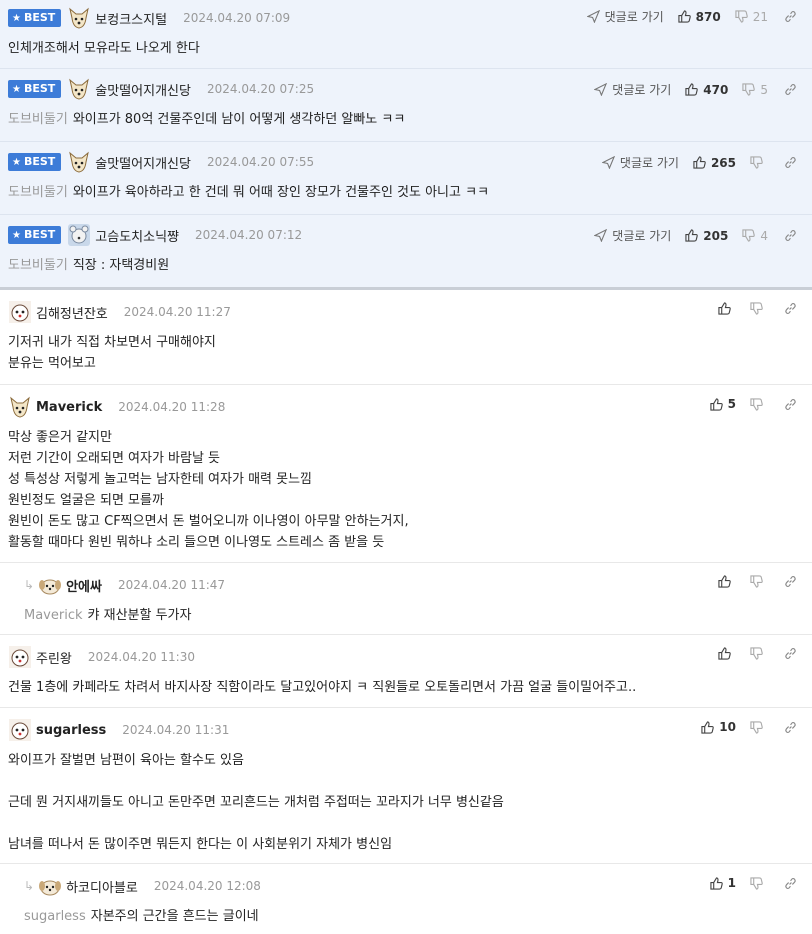 This screenshot has width=812, height=934. I want to click on like-button: 5, so click(723, 404).